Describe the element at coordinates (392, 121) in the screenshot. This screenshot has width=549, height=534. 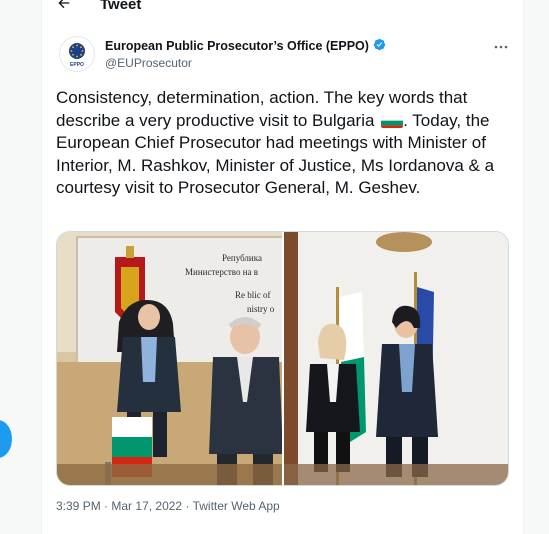
I see `bulgaria-flag-icon` at that location.